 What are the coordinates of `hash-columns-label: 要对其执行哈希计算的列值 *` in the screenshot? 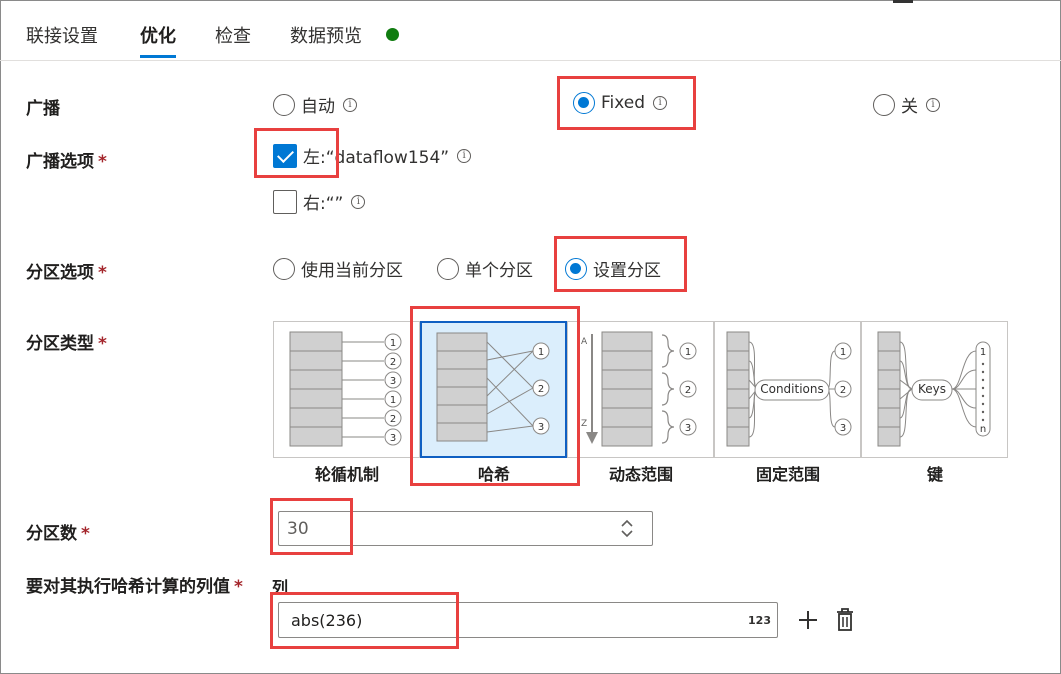 It's located at (134, 587).